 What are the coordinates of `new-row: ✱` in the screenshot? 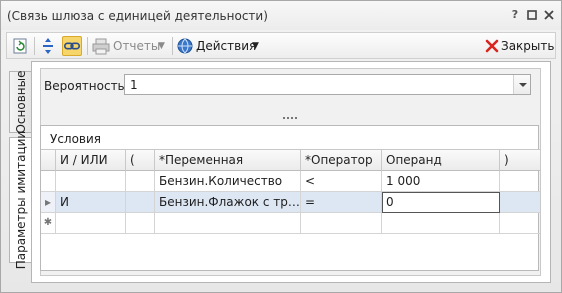 It's located at (290, 223).